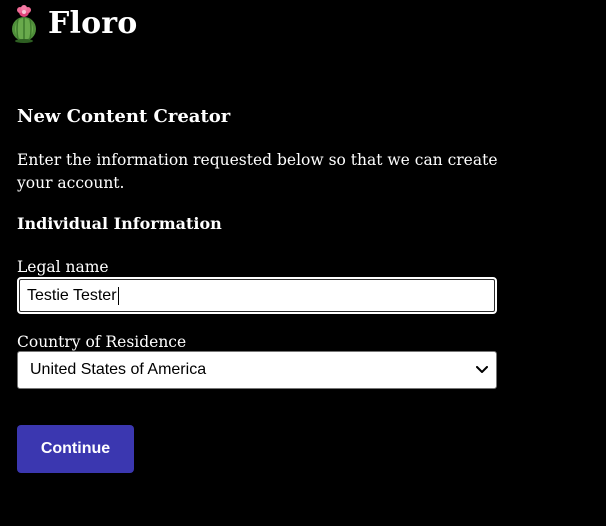  I want to click on section-title: Individual Information, so click(119, 223).